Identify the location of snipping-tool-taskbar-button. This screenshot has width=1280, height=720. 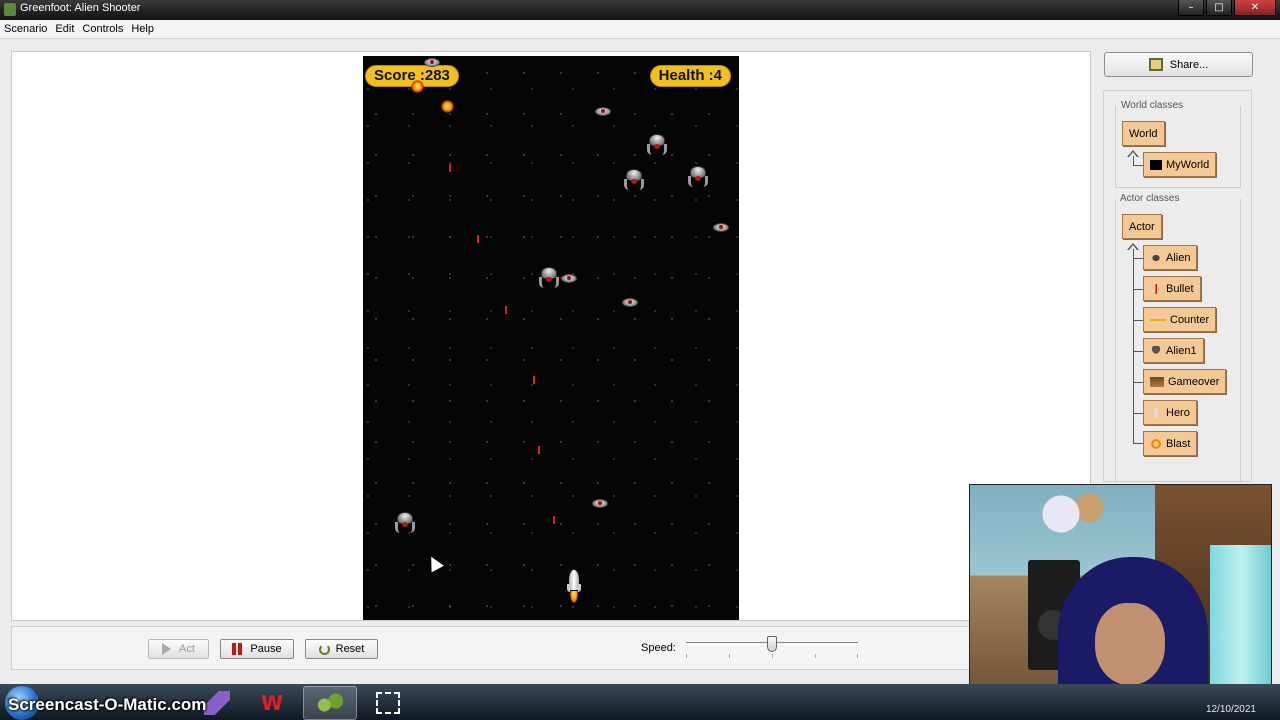
(388, 703).